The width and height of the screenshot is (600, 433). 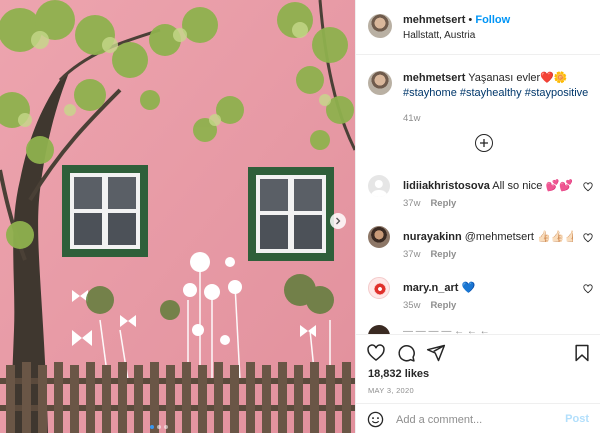 I want to click on hashtag-link: #stayhome, so click(x=430, y=93).